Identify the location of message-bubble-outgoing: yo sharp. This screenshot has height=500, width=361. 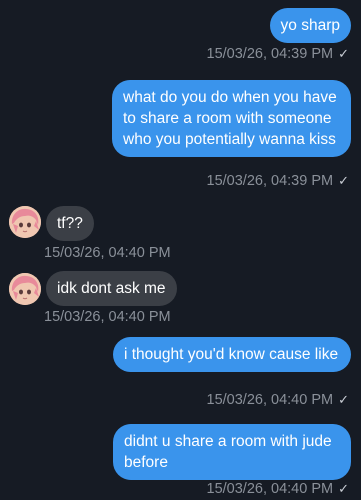
(310, 25).